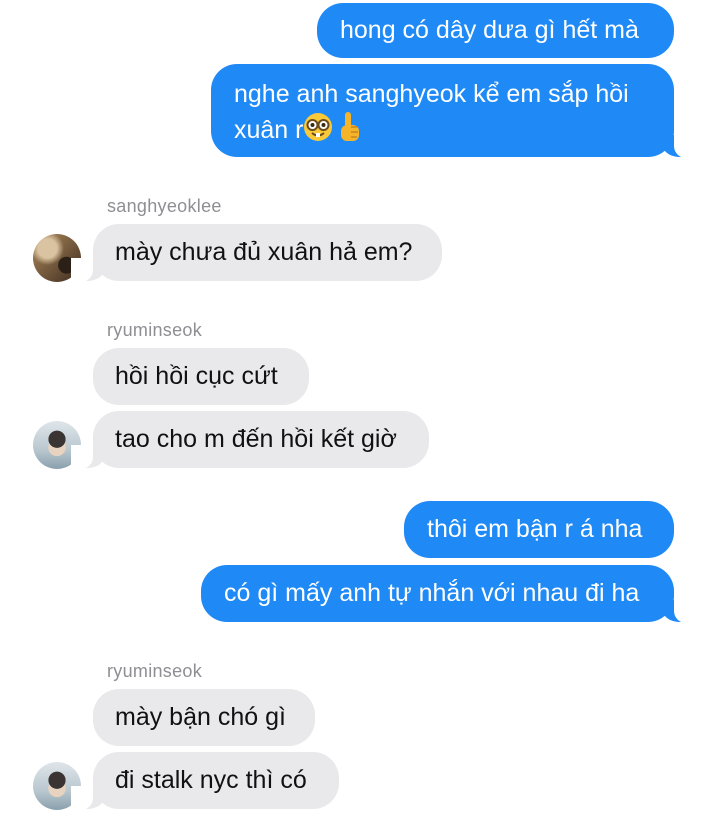 This screenshot has height=814, width=720. Describe the element at coordinates (318, 131) in the screenshot. I see `nerd-face-emoji` at that location.